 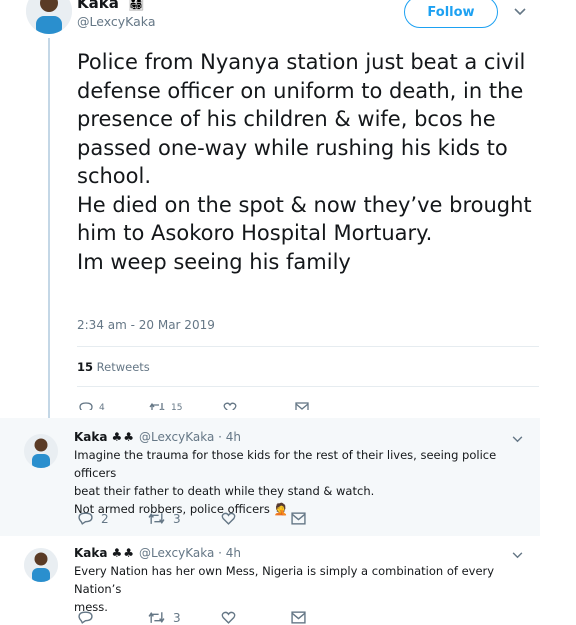 I want to click on retweet-stats: 15 Retweets, so click(x=113, y=367).